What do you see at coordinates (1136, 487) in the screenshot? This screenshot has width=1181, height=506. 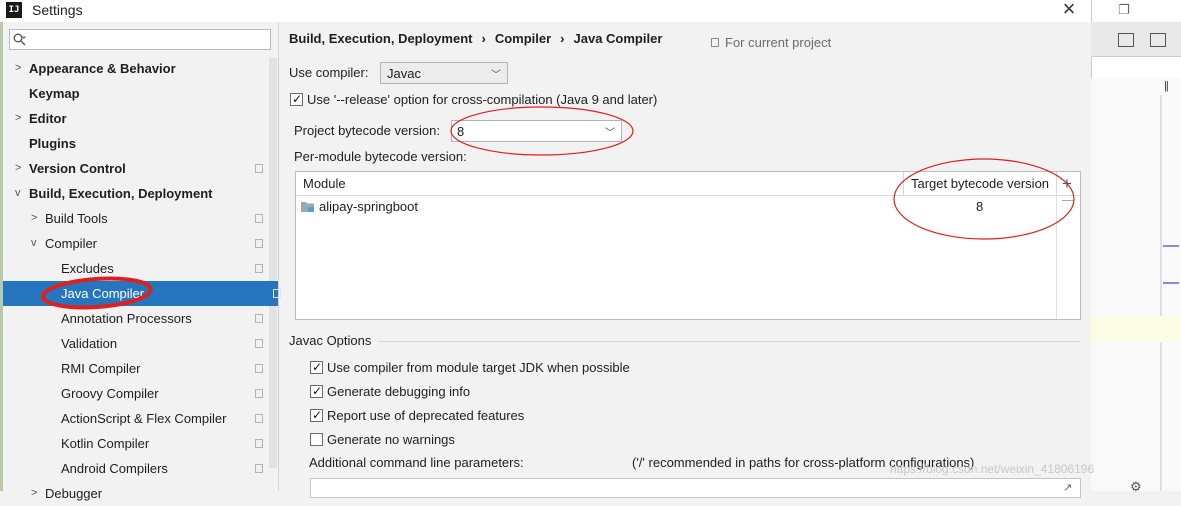 I see `gear-icon: ⚙` at bounding box center [1136, 487].